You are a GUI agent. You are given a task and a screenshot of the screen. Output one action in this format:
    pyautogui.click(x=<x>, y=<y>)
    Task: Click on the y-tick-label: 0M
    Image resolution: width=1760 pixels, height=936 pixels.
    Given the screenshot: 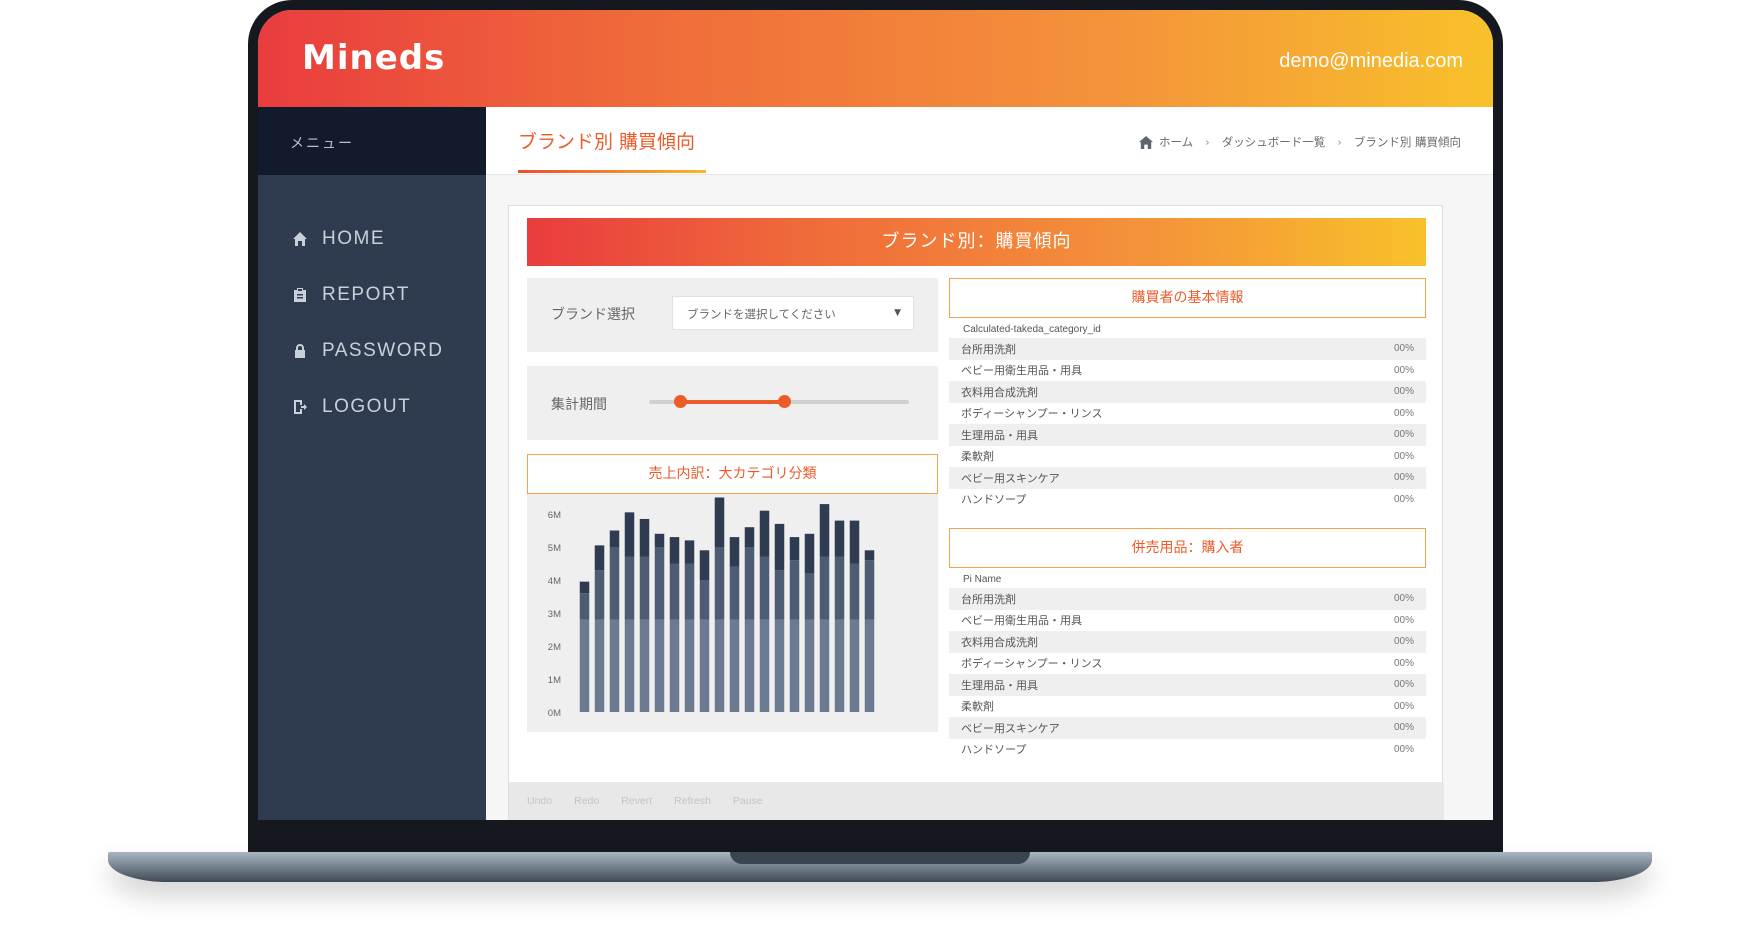 What is the action you would take?
    pyautogui.click(x=554, y=713)
    